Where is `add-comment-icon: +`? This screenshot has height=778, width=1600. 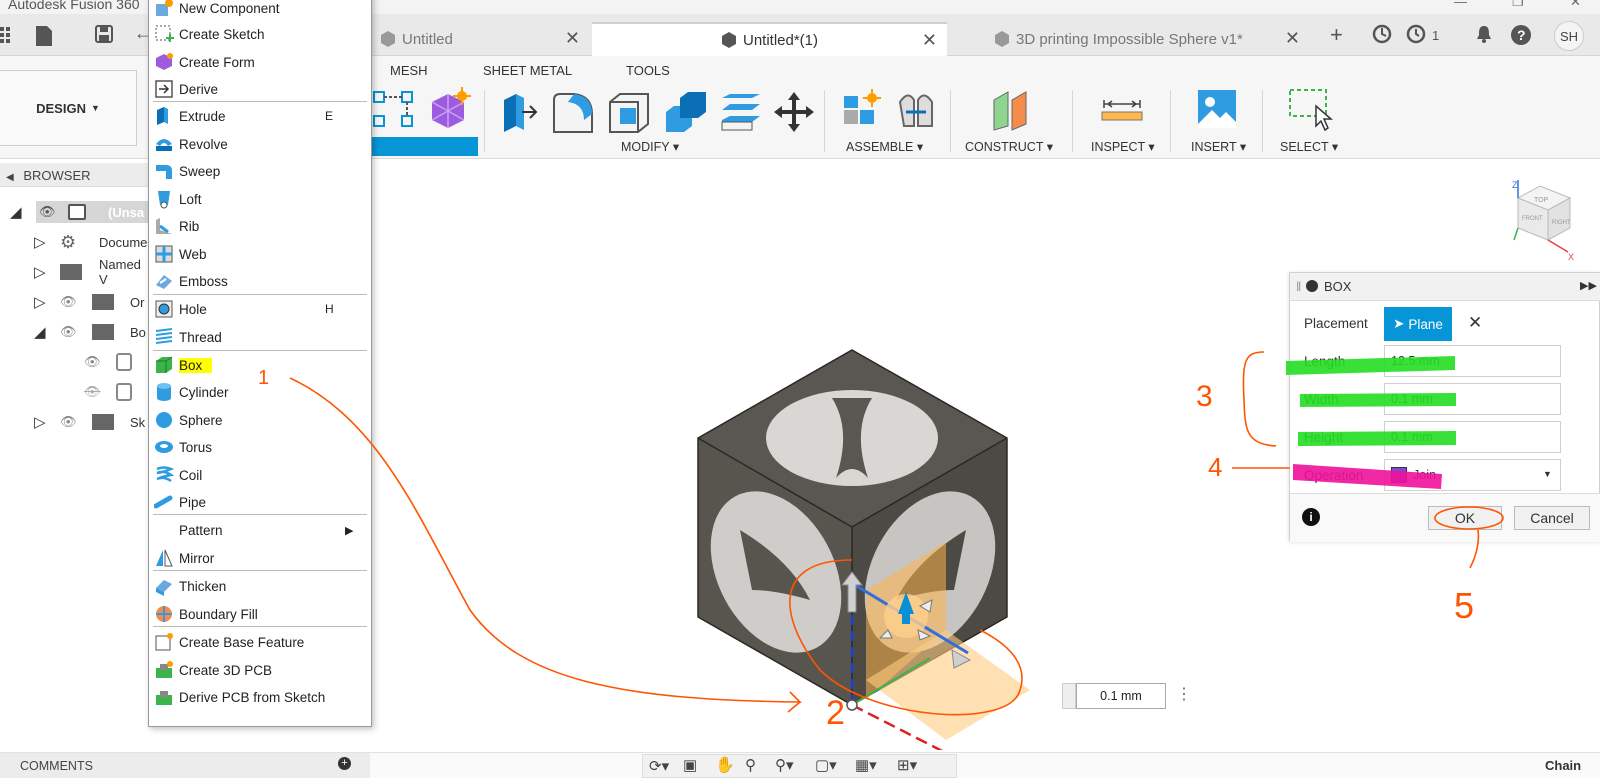 add-comment-icon: + is located at coordinates (344, 763).